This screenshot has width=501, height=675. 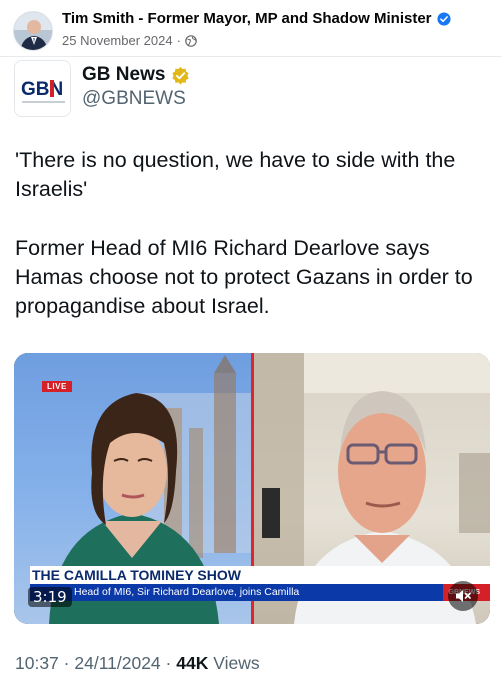 What do you see at coordinates (443, 18) in the screenshot?
I see `verified-badge-icon` at bounding box center [443, 18].